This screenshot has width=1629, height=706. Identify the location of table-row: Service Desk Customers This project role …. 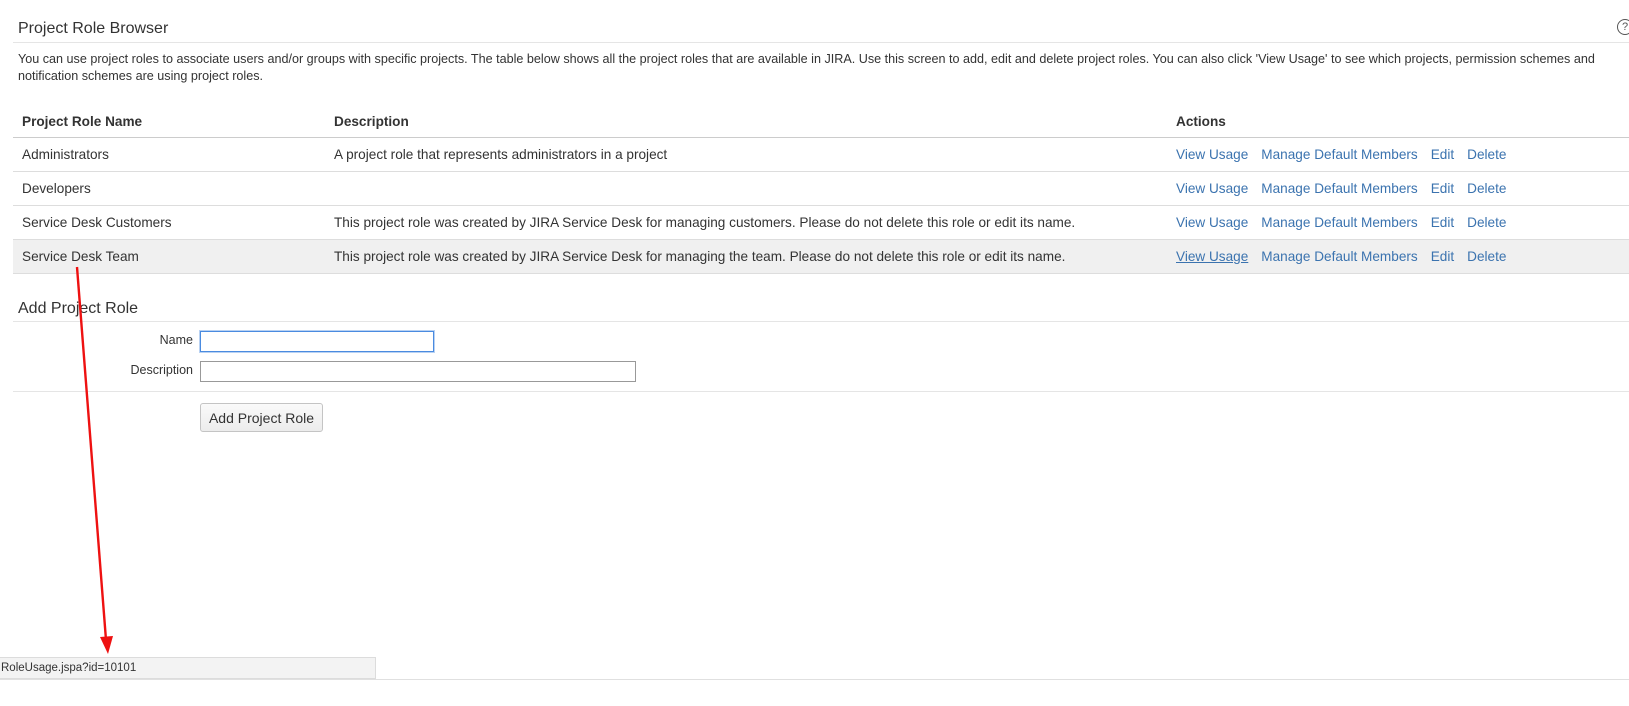
(821, 222).